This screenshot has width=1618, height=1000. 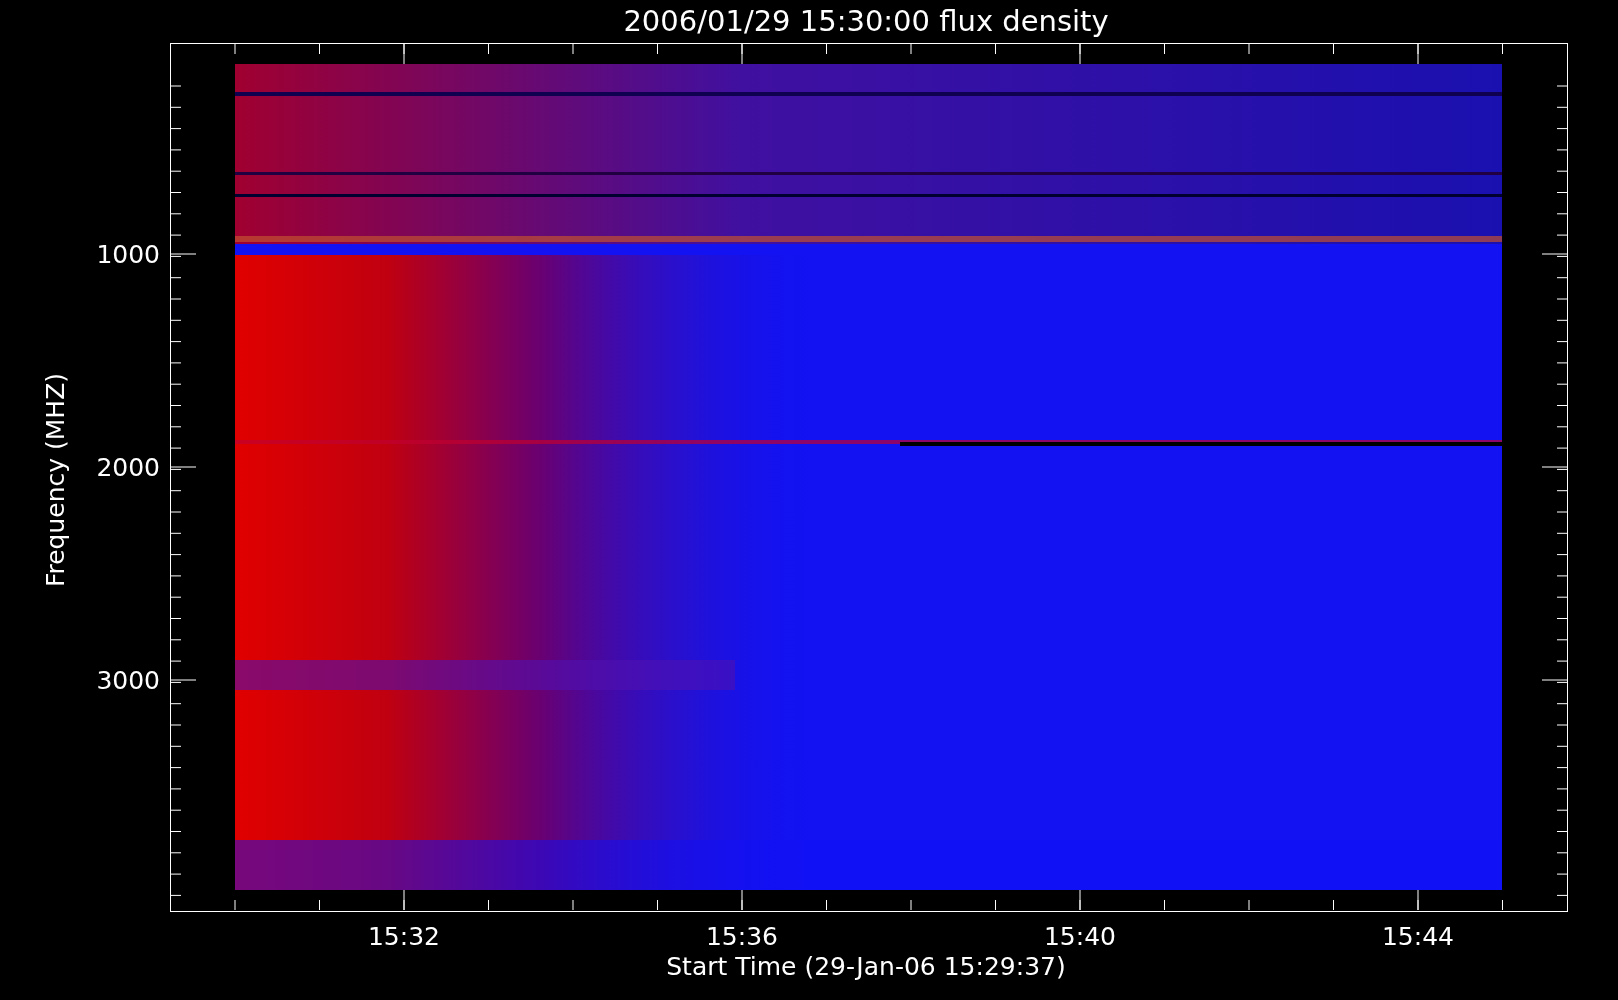 I want to click on axis-tick-label: 3000, so click(x=128, y=680).